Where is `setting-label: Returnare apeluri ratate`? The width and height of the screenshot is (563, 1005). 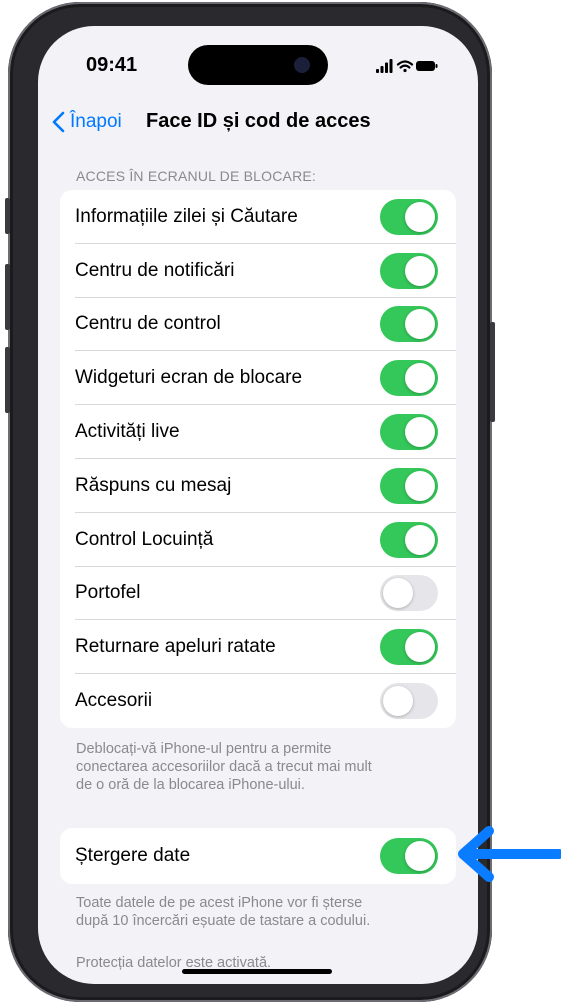
setting-label: Returnare apeluri ratate is located at coordinates (175, 647).